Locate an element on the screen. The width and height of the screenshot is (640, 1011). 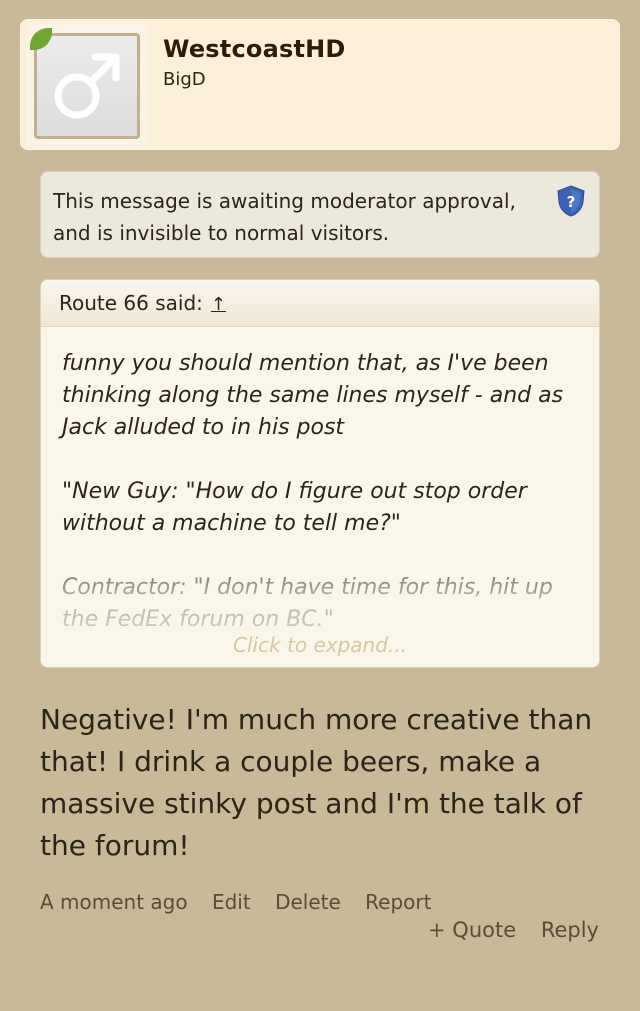
user-card: WestcoastHD BigD is located at coordinates (320, 84).